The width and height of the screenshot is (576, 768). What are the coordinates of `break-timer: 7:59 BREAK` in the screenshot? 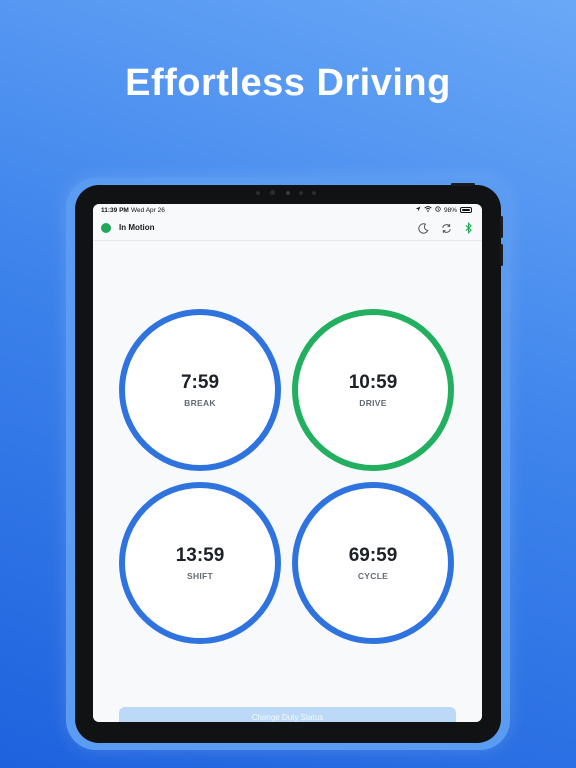 It's located at (200, 390).